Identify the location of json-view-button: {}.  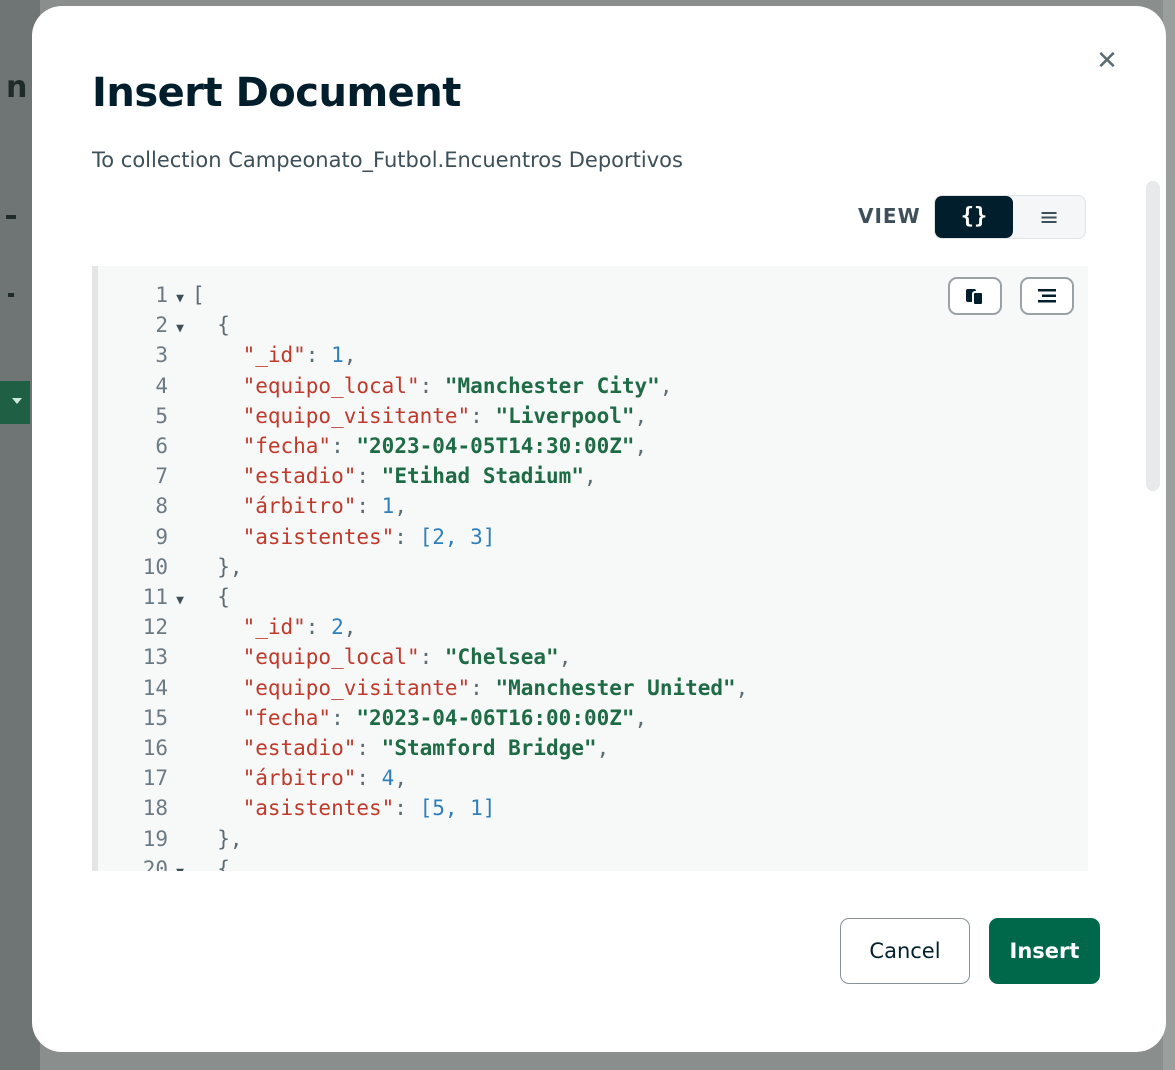
(974, 217).